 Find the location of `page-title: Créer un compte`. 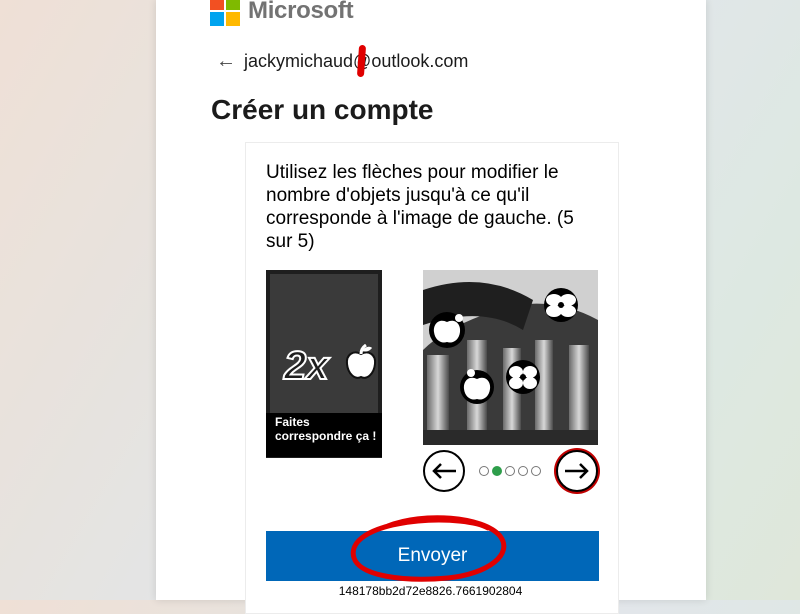

page-title: Créer un compte is located at coordinates (322, 109).